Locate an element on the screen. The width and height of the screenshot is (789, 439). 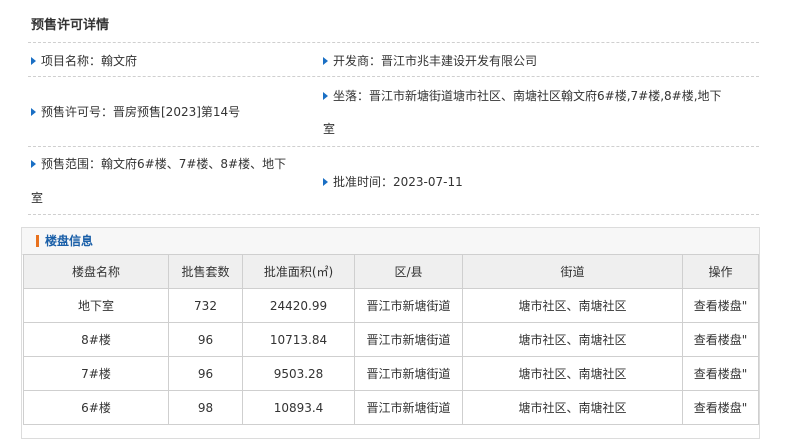
approved-area: 10893.4 is located at coordinates (298, 407).